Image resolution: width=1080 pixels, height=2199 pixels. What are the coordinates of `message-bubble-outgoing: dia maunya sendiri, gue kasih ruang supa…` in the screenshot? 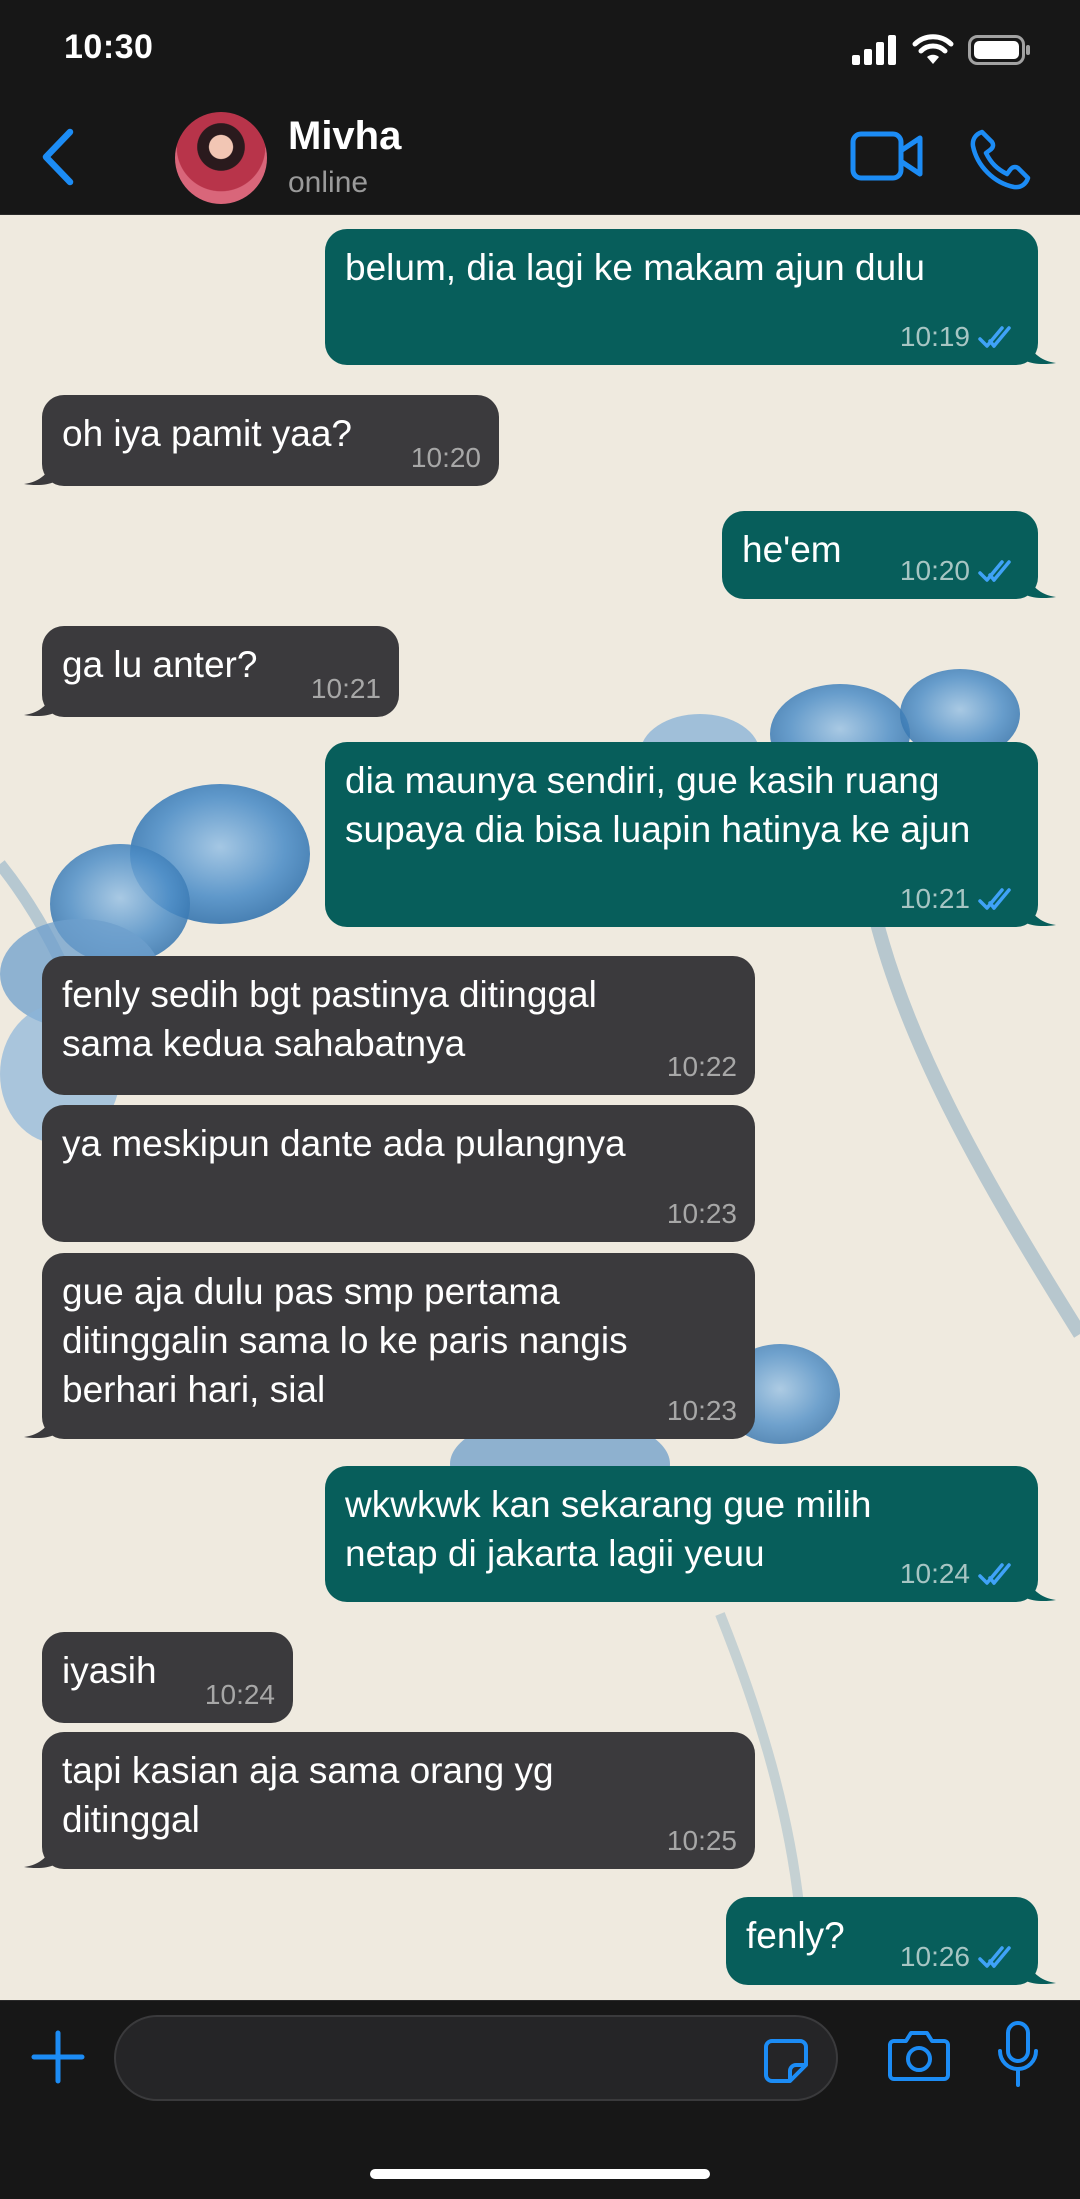 It's located at (690, 834).